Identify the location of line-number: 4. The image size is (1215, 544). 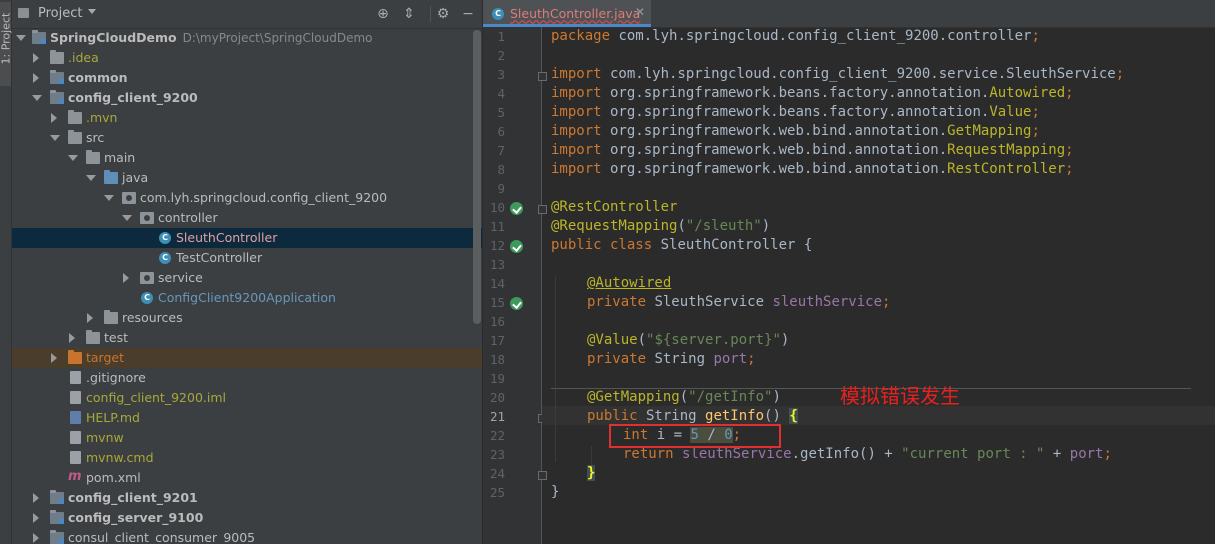
(501, 93).